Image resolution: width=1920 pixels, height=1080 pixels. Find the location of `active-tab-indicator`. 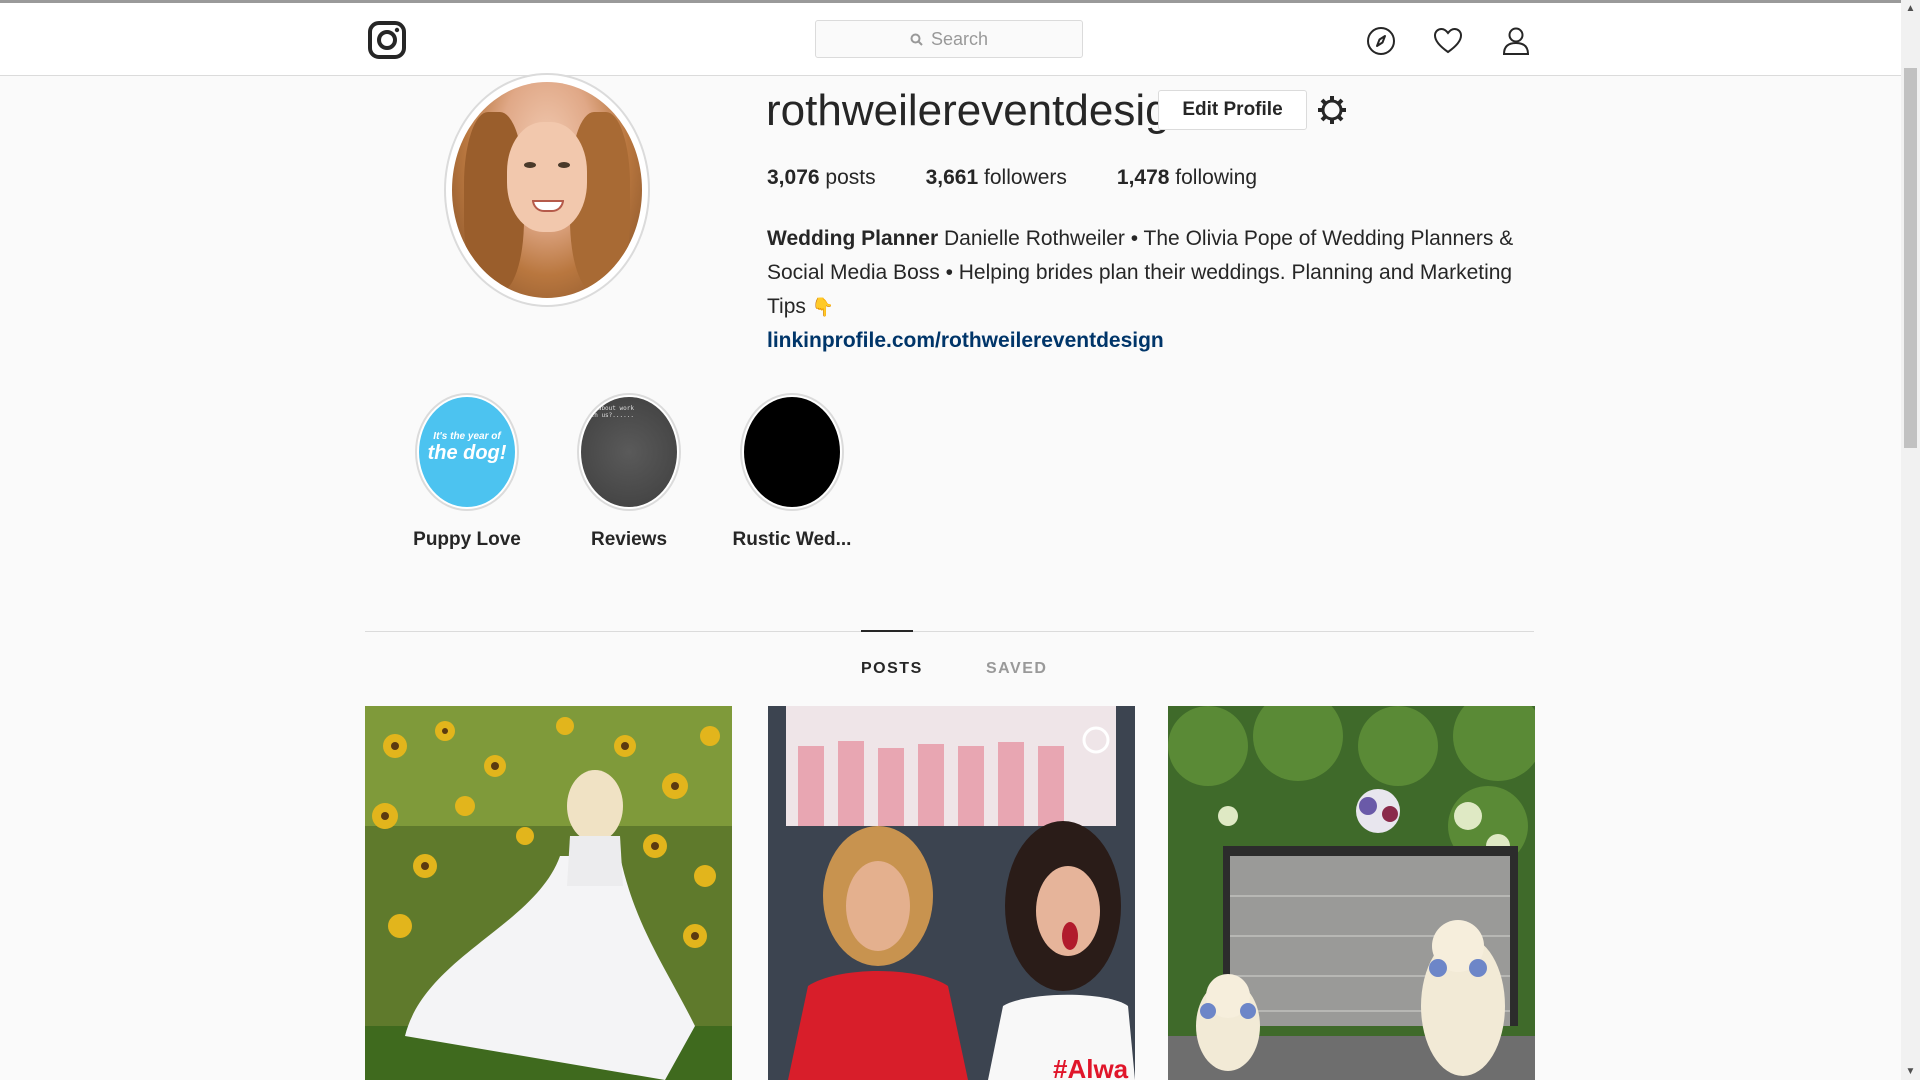

active-tab-indicator is located at coordinates (887, 631).